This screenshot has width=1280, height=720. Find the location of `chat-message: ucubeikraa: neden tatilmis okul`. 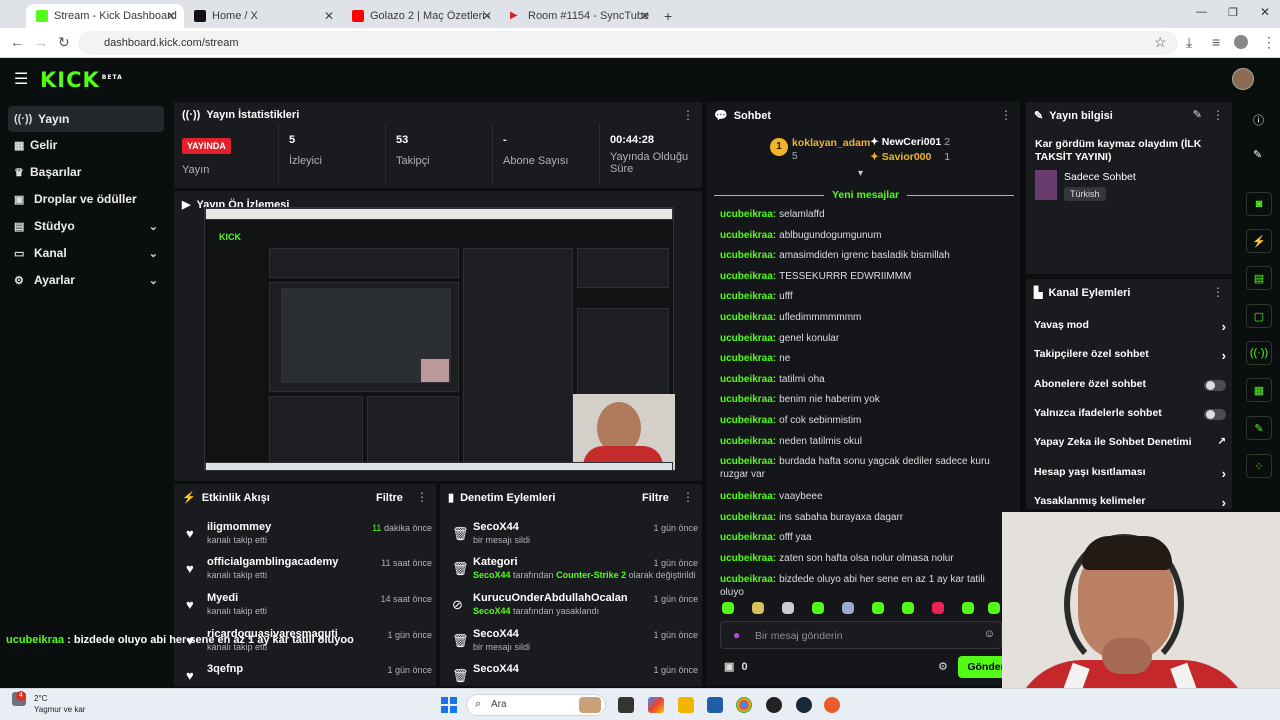

chat-message: ucubeikraa: neden tatilmis okul is located at coordinates (860, 441).